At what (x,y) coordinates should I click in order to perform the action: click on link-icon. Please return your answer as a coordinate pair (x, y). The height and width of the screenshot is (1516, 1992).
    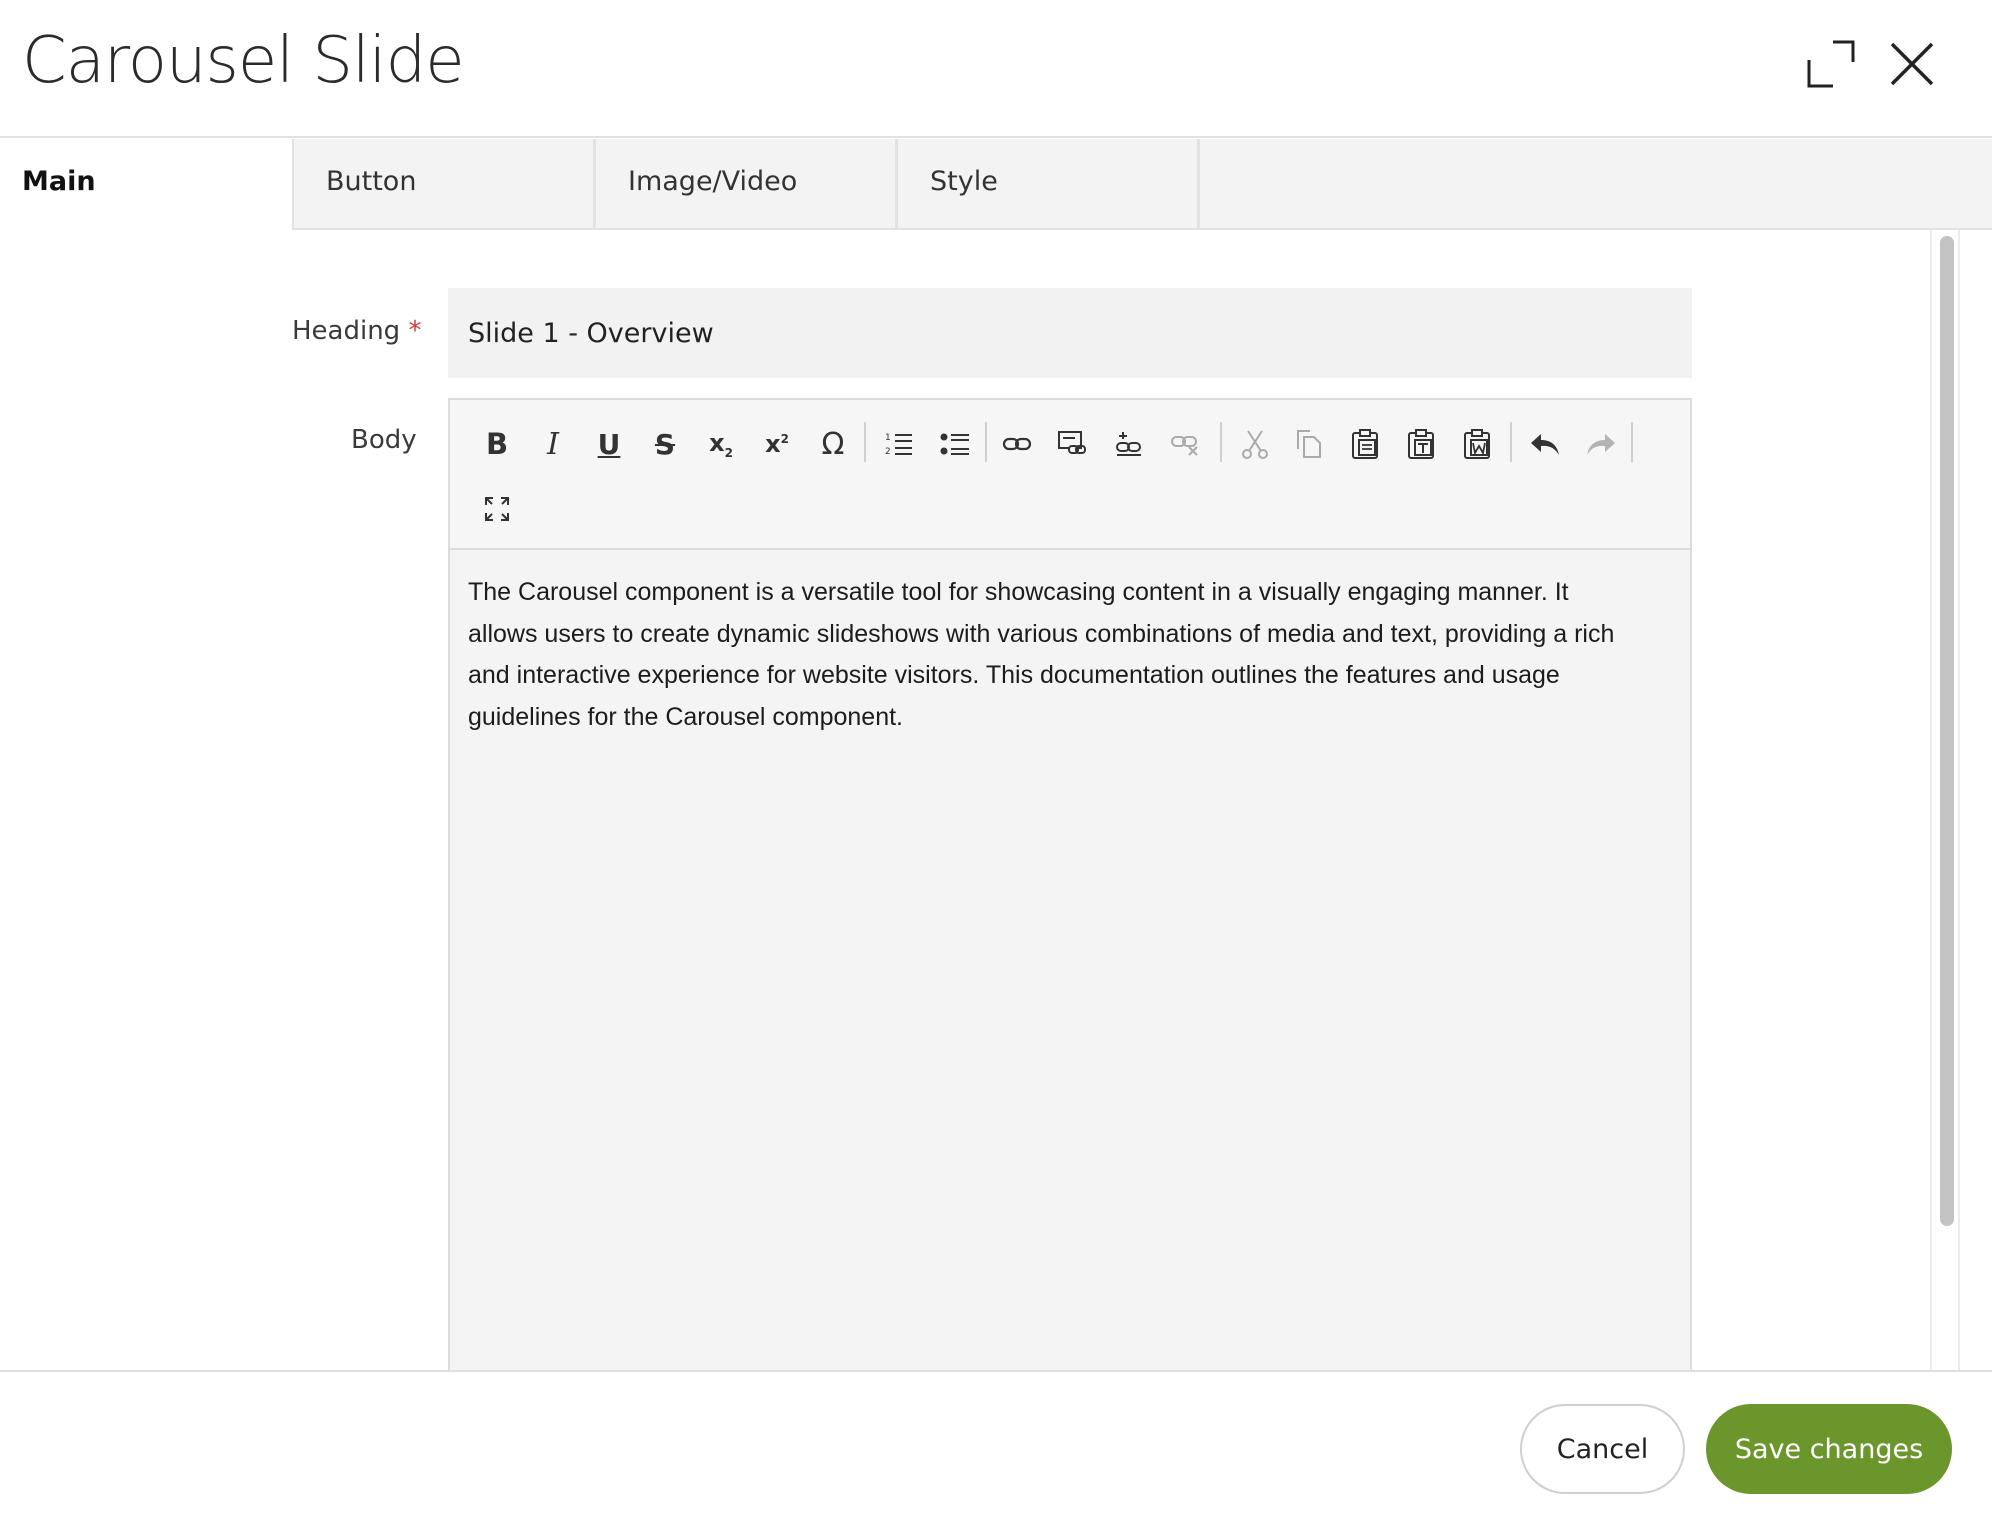
    Looking at the image, I should click on (1017, 444).